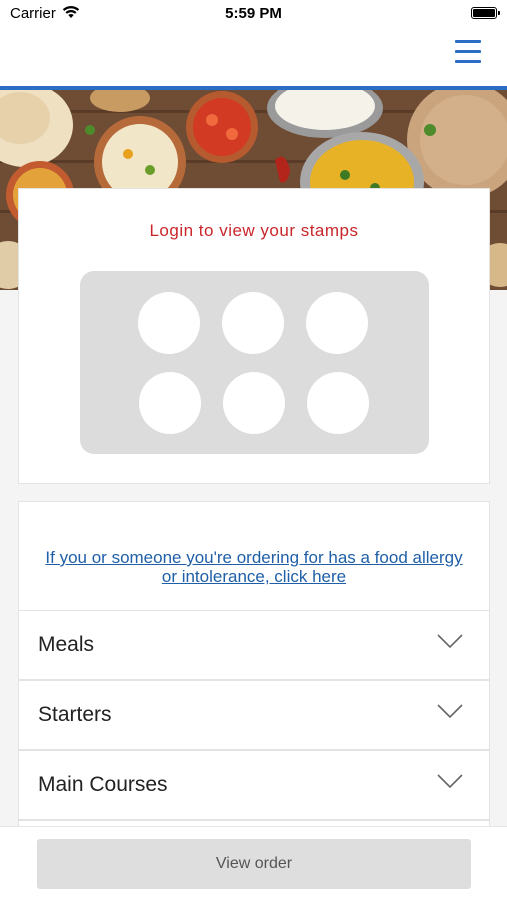 The width and height of the screenshot is (507, 901). Describe the element at coordinates (468, 52) in the screenshot. I see `hamburger-menu-icon` at that location.